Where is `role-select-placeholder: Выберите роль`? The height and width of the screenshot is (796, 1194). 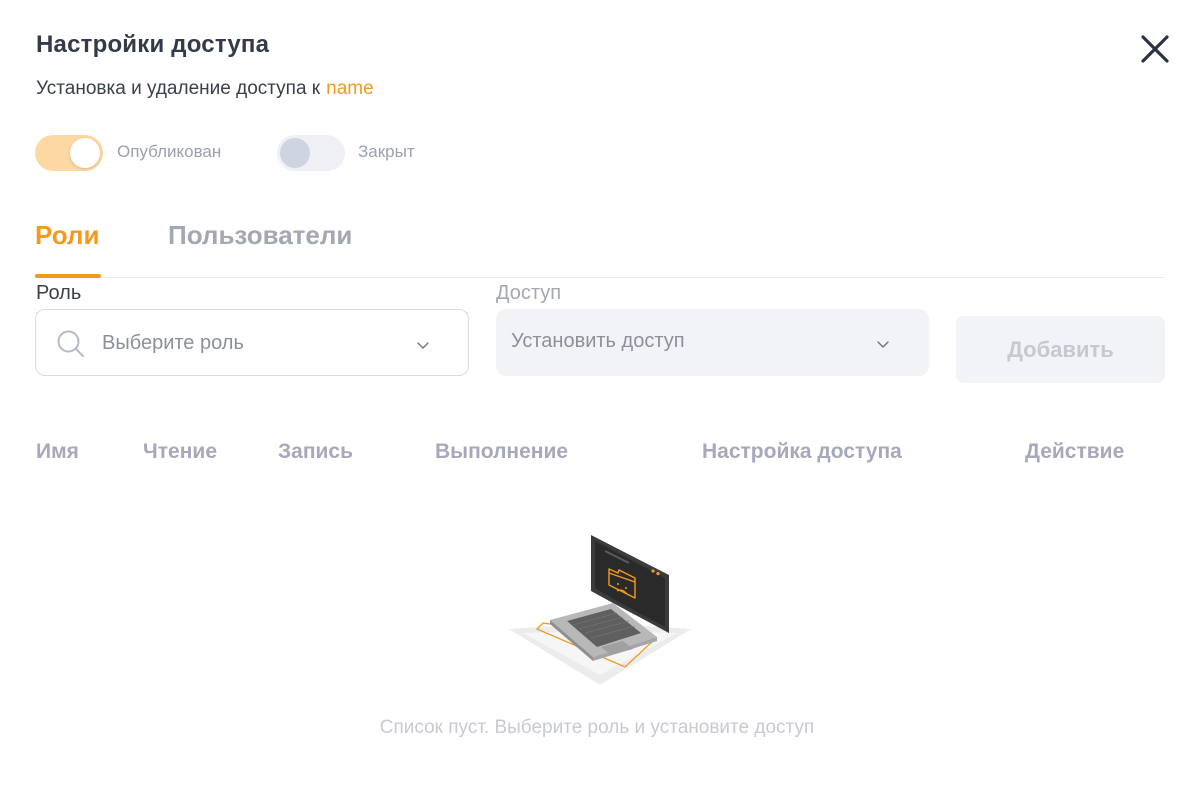 role-select-placeholder: Выберите роль is located at coordinates (173, 343).